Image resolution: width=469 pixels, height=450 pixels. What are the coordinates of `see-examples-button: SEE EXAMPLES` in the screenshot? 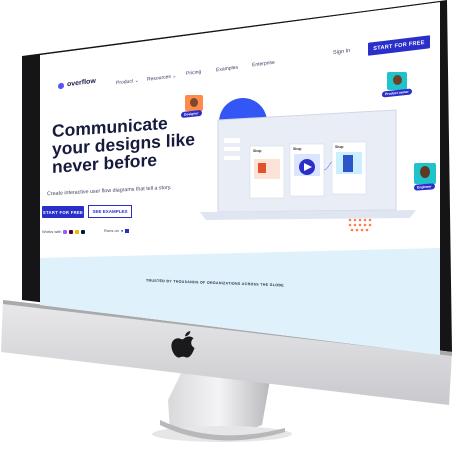 It's located at (110, 211).